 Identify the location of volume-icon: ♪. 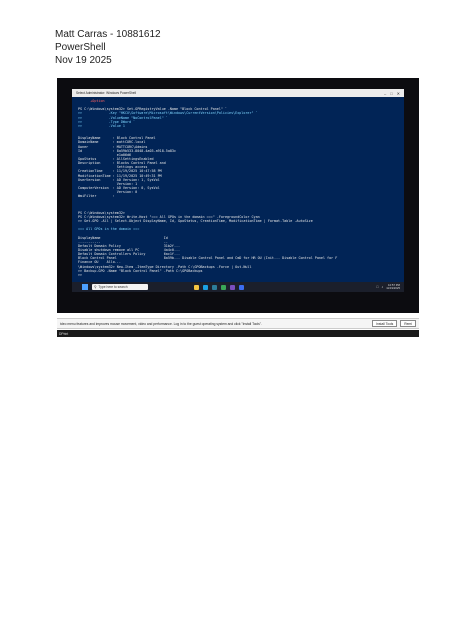
(382, 287).